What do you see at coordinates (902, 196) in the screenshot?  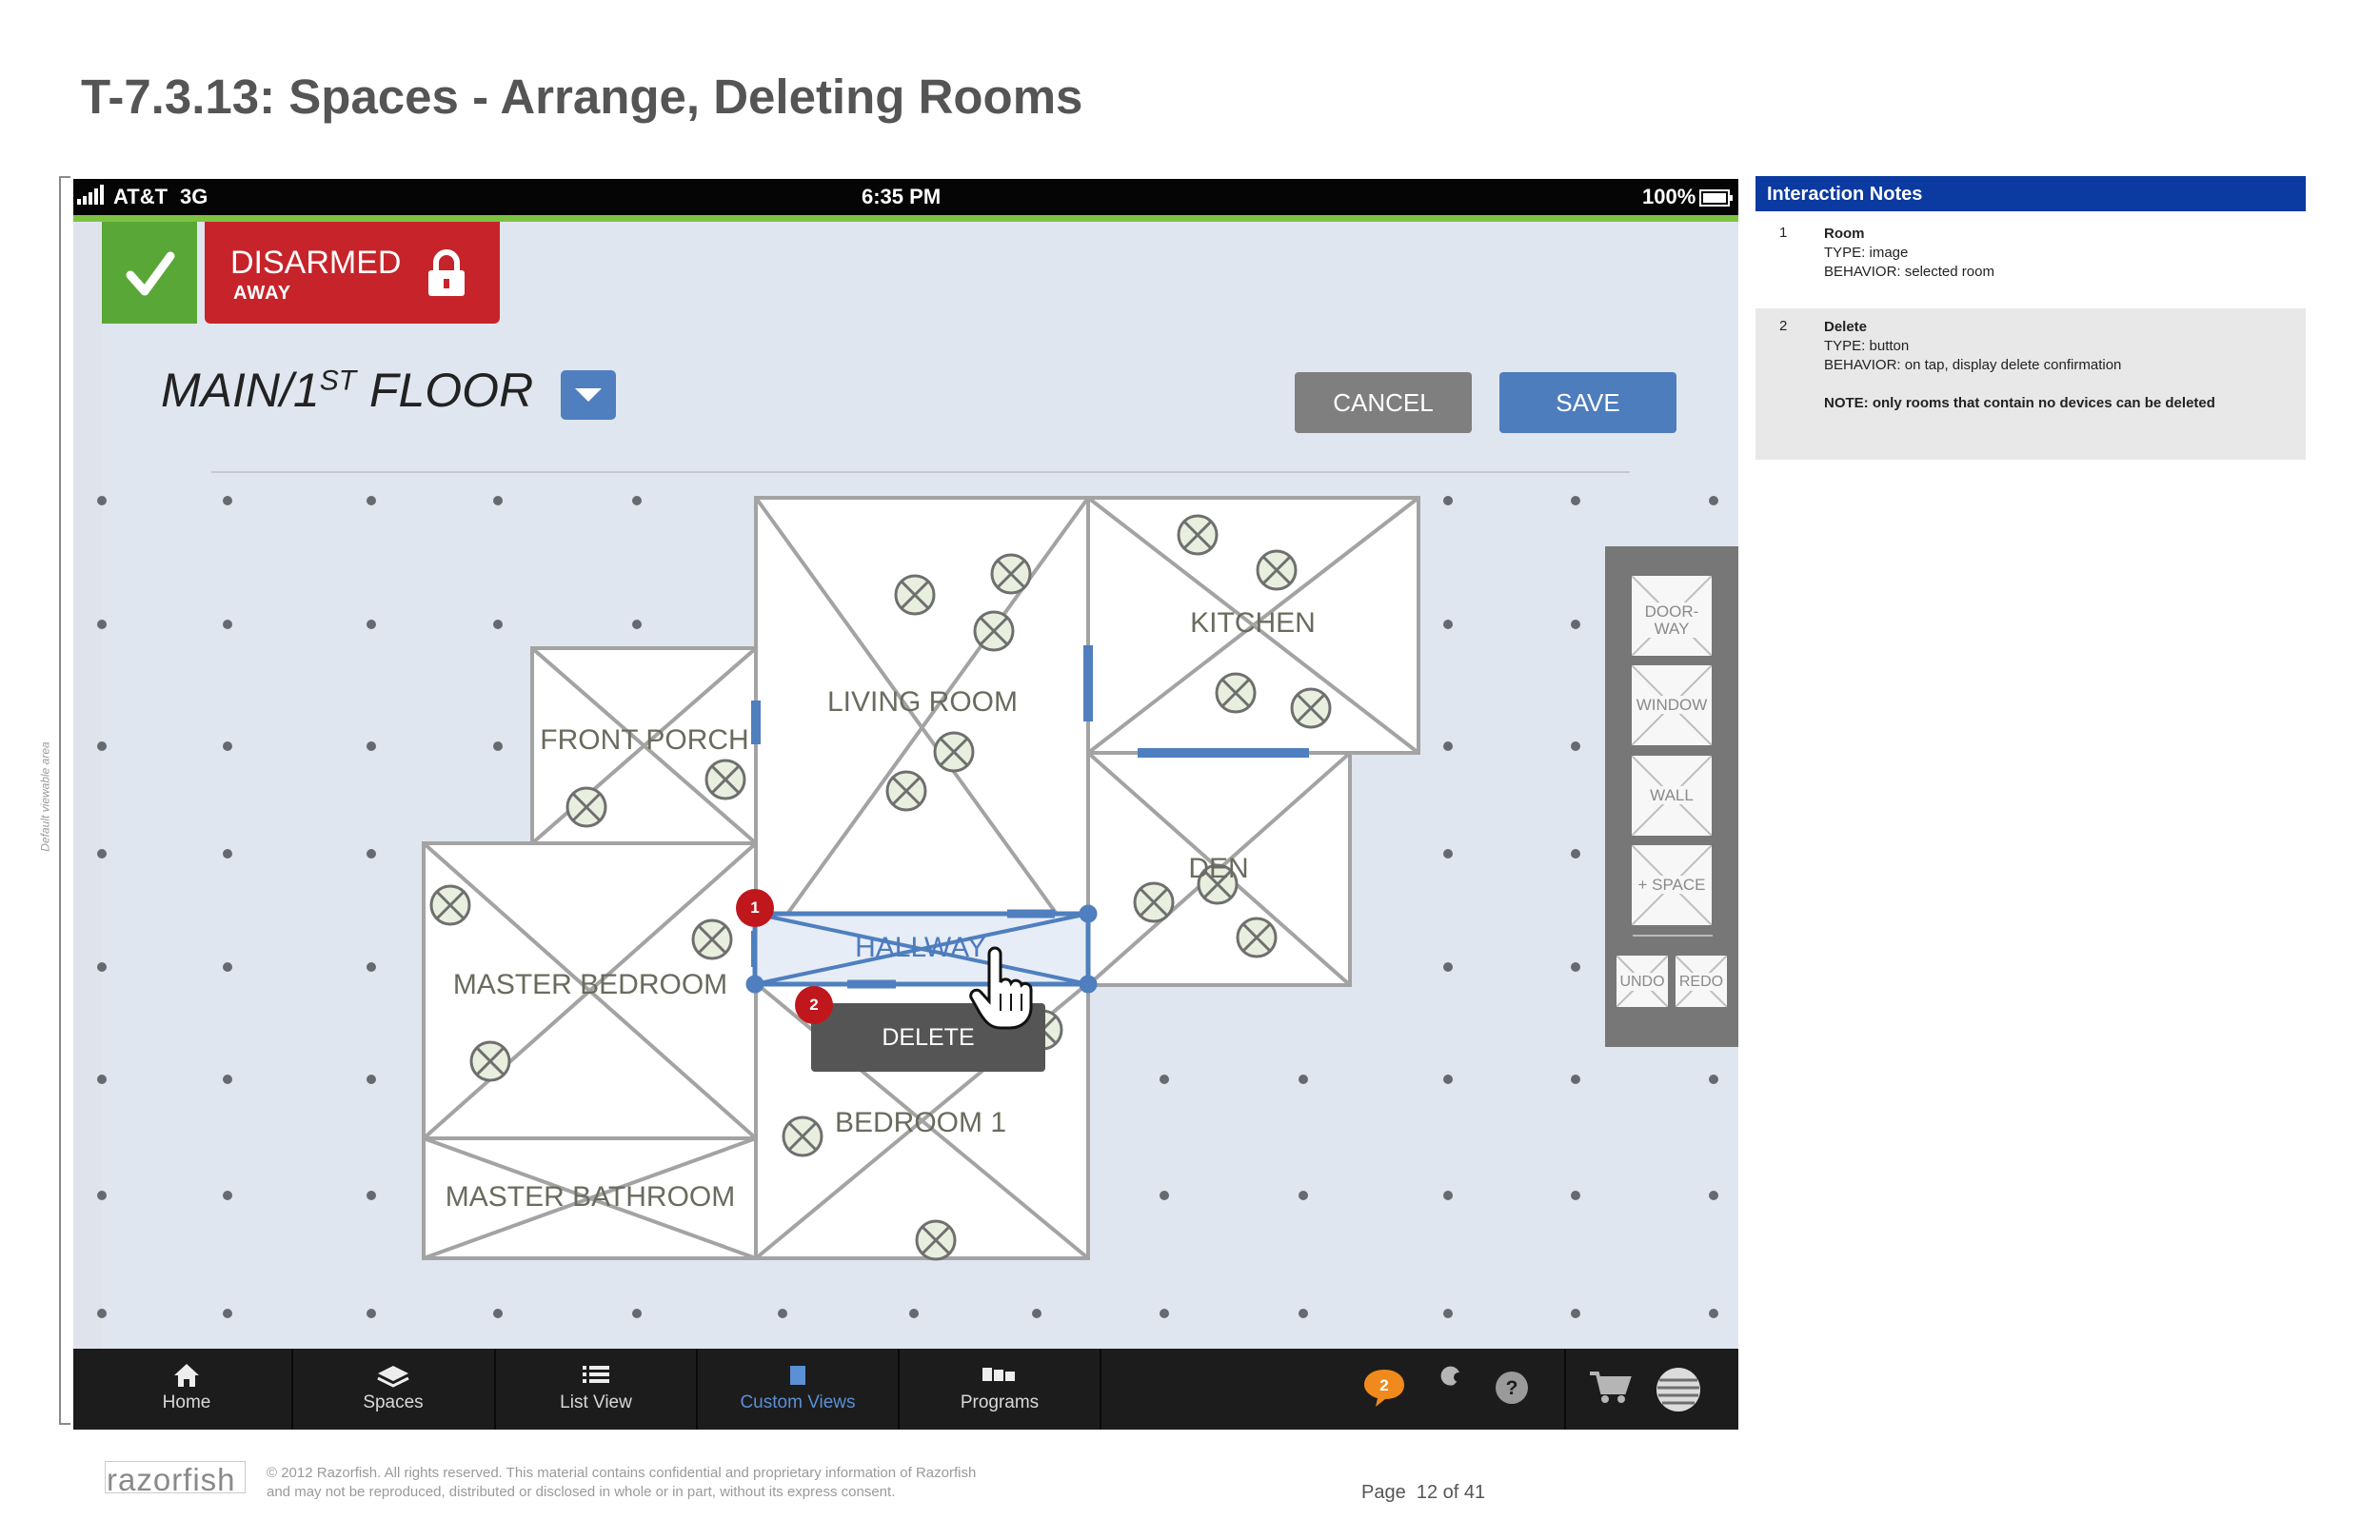 I see `status-time: 6:35 PM` at bounding box center [902, 196].